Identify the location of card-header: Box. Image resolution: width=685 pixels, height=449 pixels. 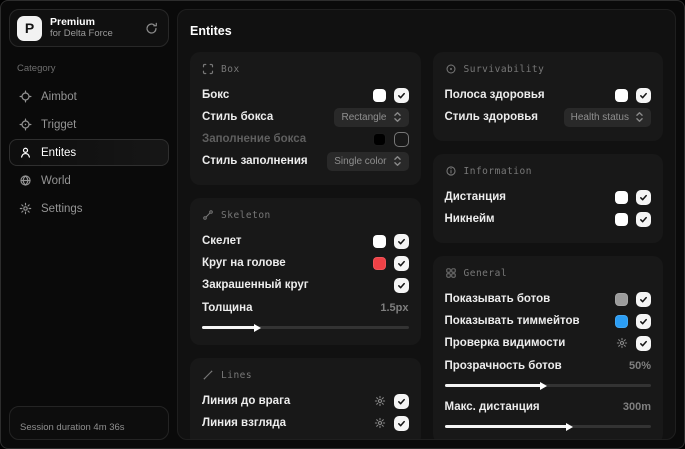
(305, 69).